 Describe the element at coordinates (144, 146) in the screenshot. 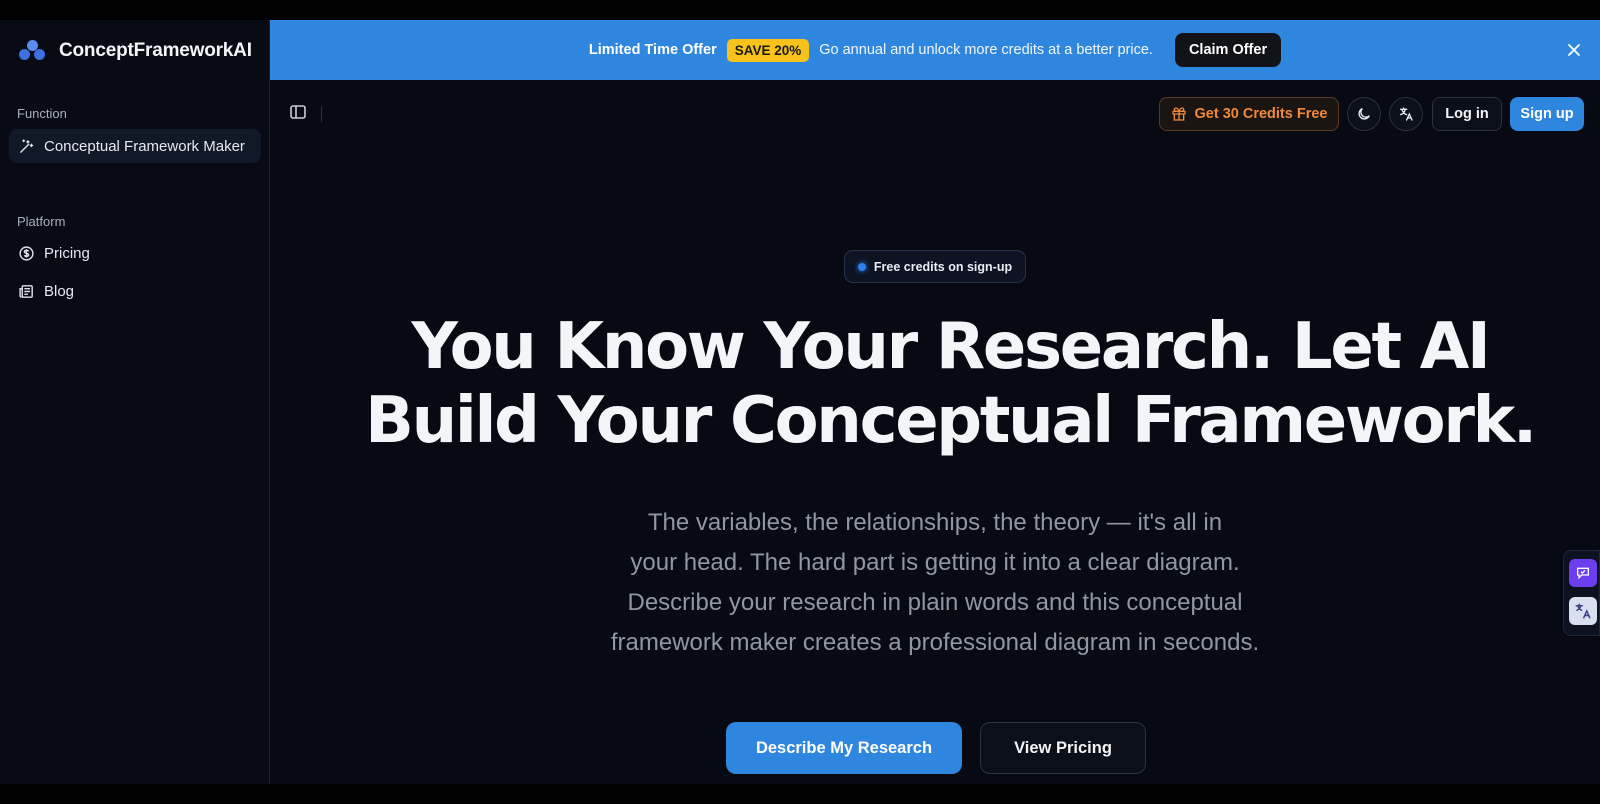

I see `sidebar-item-label: Conceptual Framework Maker` at that location.